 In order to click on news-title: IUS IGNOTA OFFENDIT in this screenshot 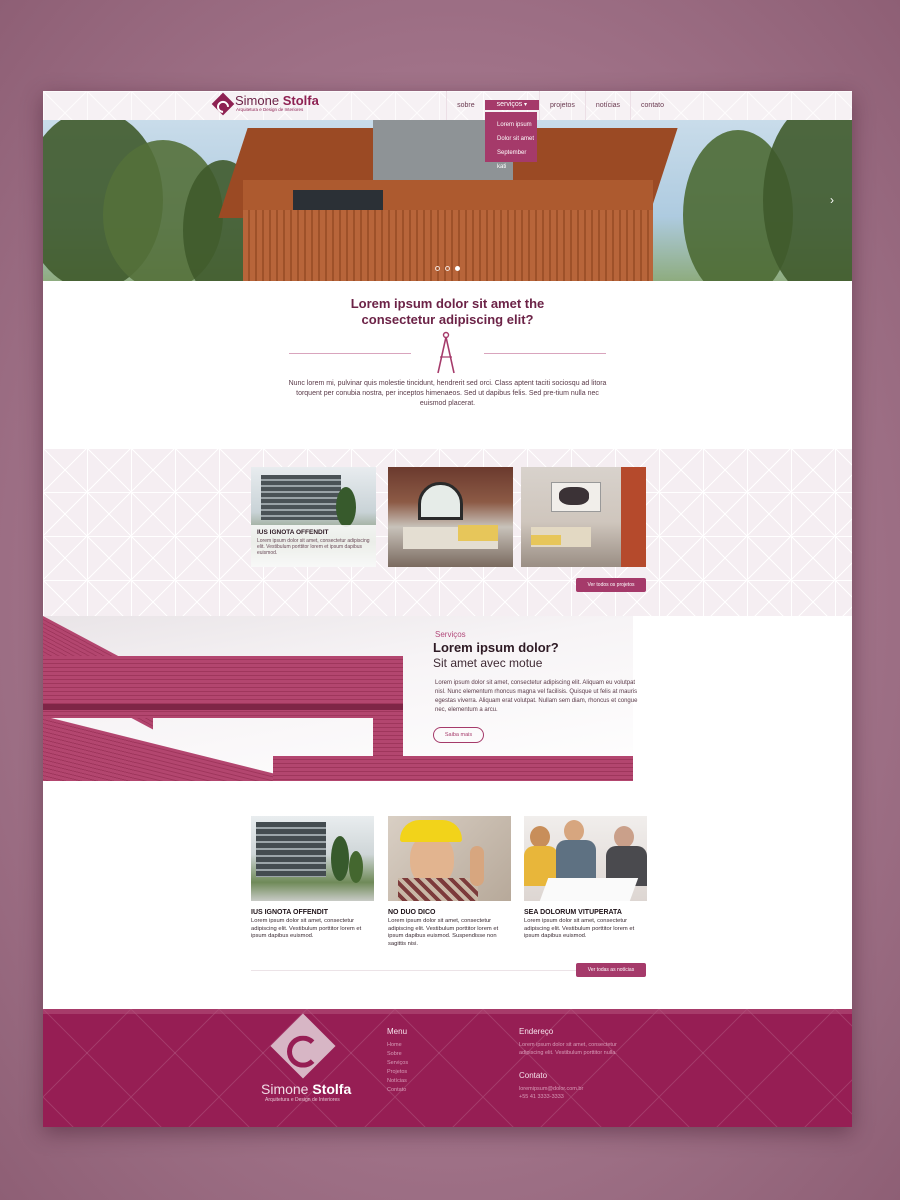, I will do `click(289, 912)`.